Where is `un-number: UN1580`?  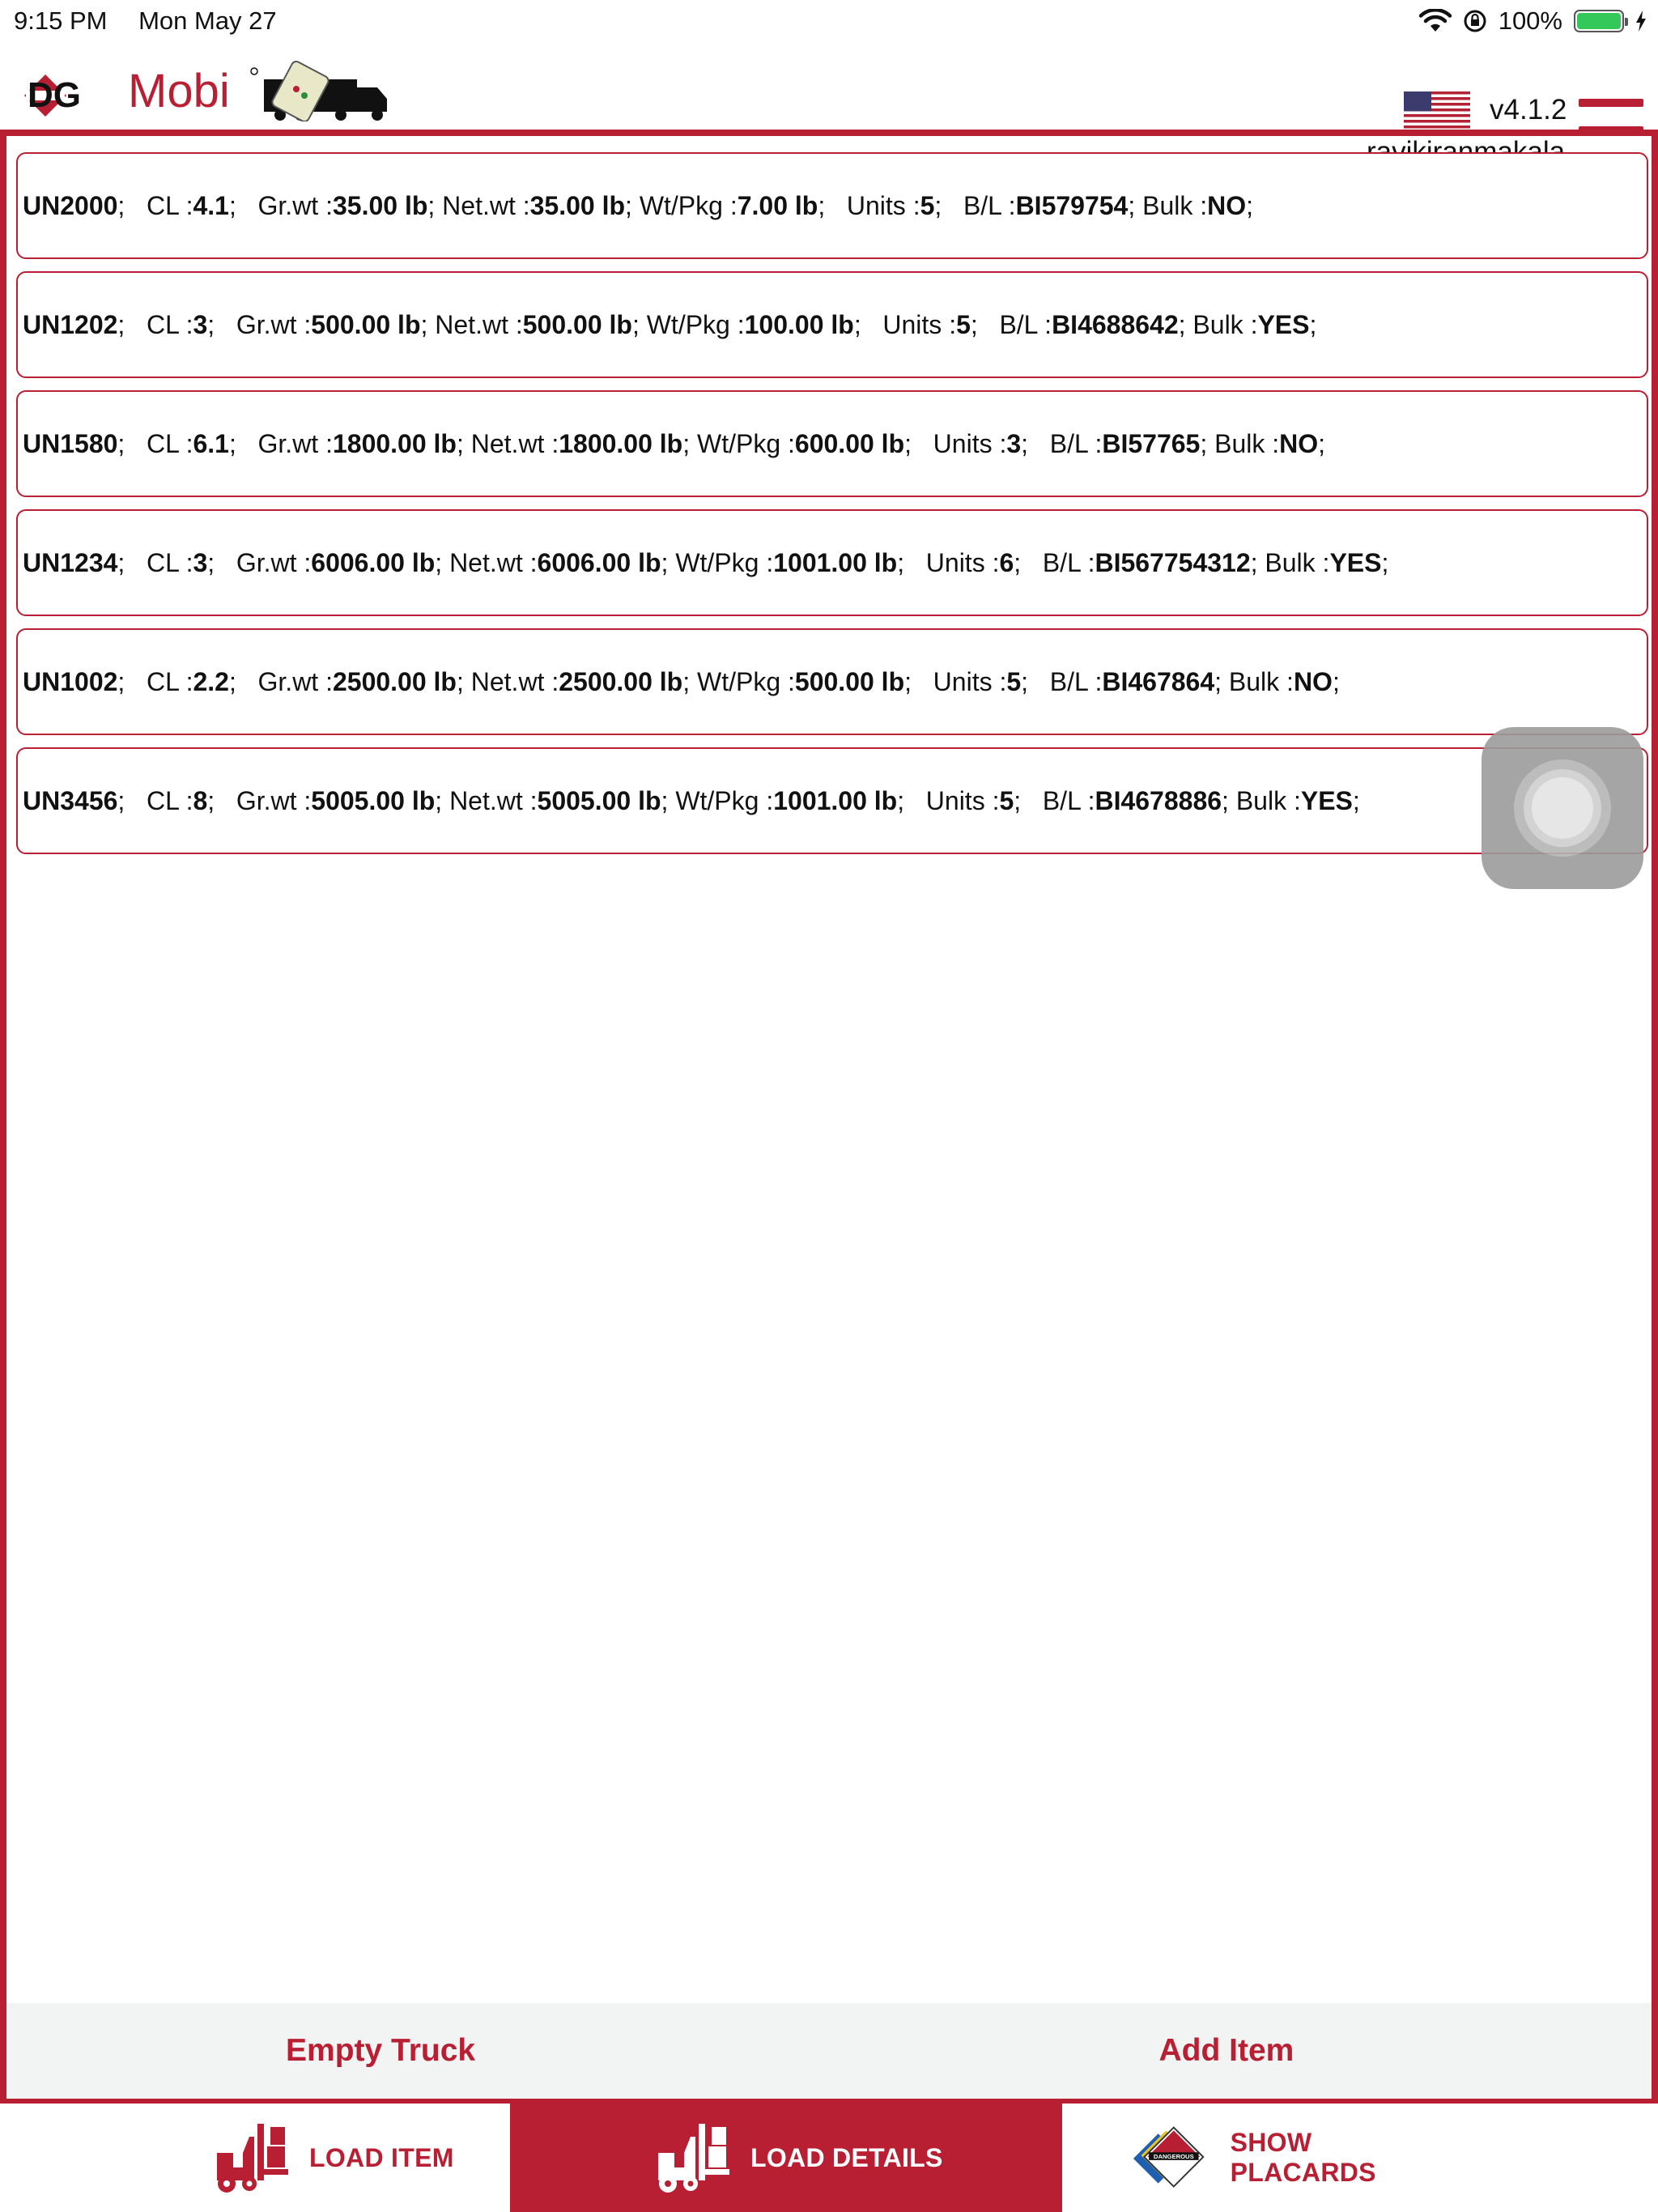
un-number: UN1580 is located at coordinates (70, 443).